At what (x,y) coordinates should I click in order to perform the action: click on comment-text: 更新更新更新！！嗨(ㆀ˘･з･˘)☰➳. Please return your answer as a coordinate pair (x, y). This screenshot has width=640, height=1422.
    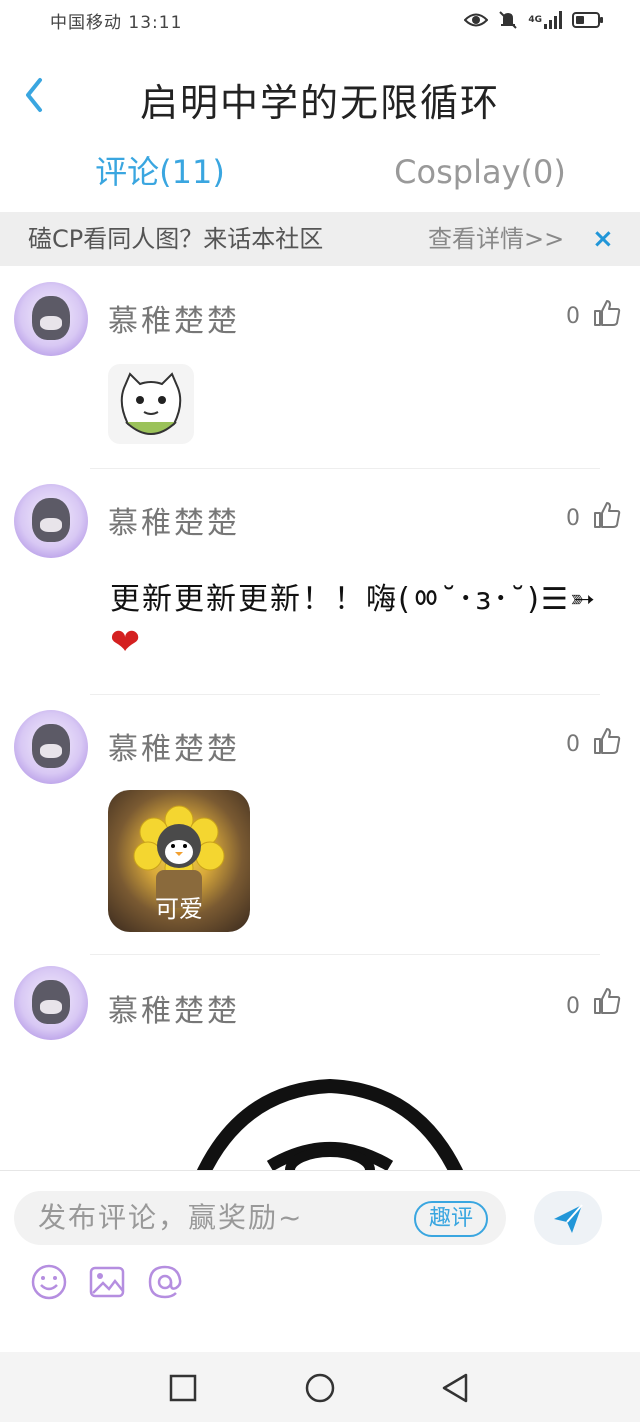
    Looking at the image, I should click on (353, 599).